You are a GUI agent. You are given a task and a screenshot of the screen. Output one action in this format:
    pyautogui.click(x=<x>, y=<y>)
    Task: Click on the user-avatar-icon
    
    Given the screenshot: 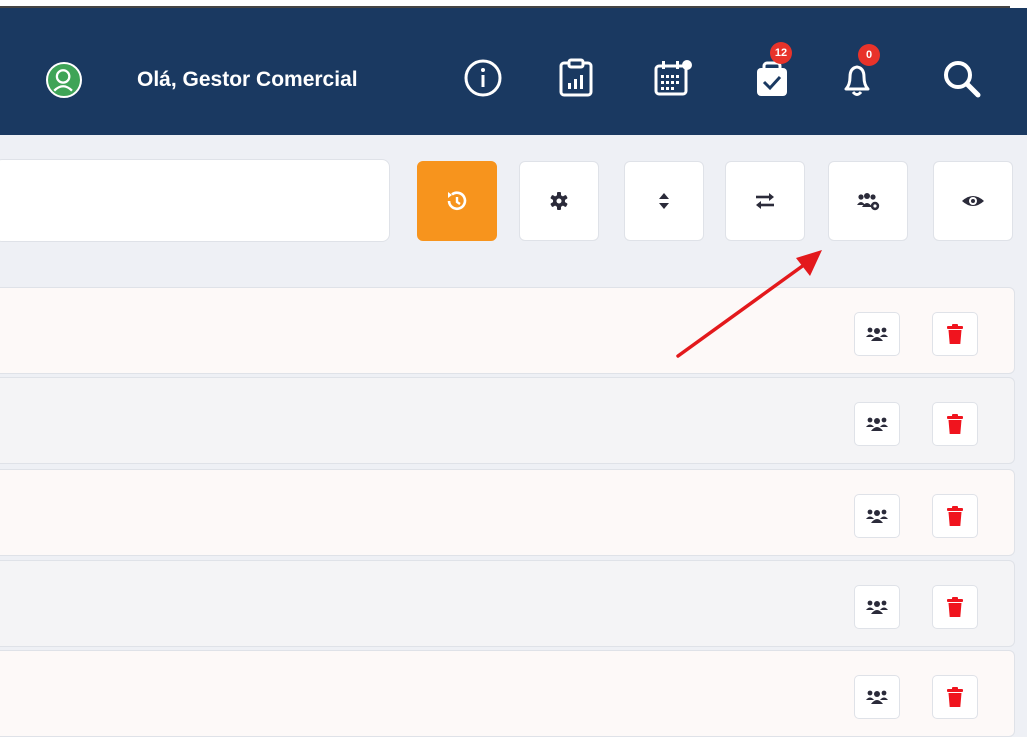 What is the action you would take?
    pyautogui.click(x=64, y=80)
    